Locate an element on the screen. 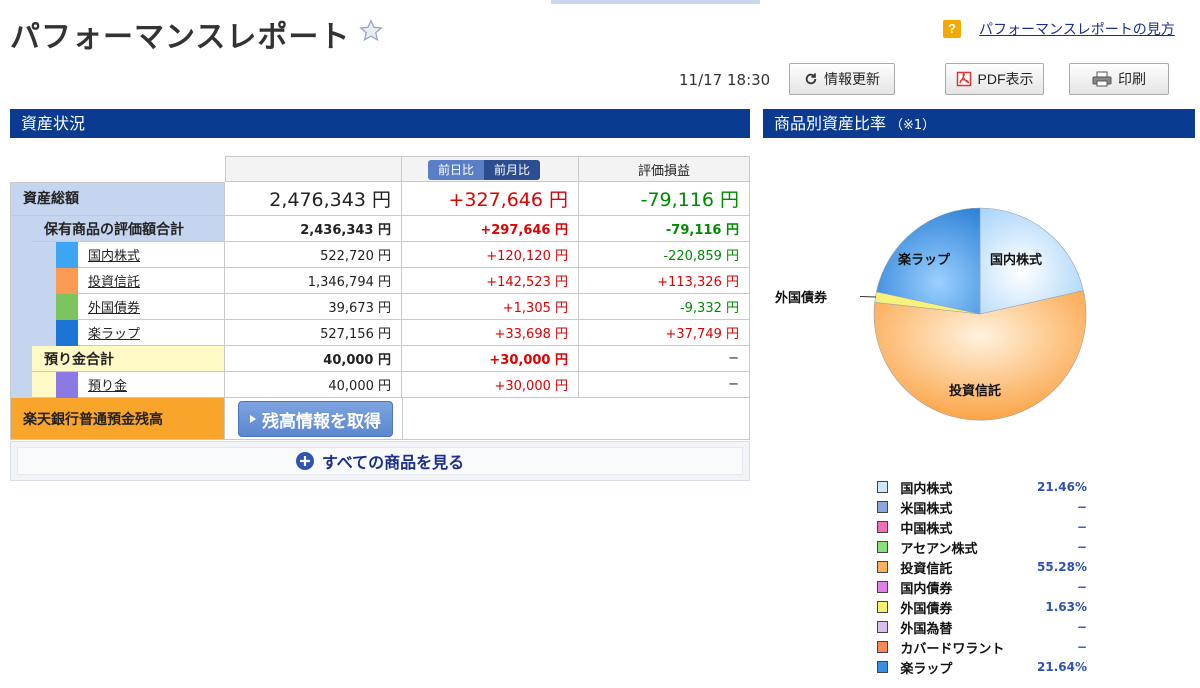  legend-name: 外国債券 is located at coordinates (926, 609).